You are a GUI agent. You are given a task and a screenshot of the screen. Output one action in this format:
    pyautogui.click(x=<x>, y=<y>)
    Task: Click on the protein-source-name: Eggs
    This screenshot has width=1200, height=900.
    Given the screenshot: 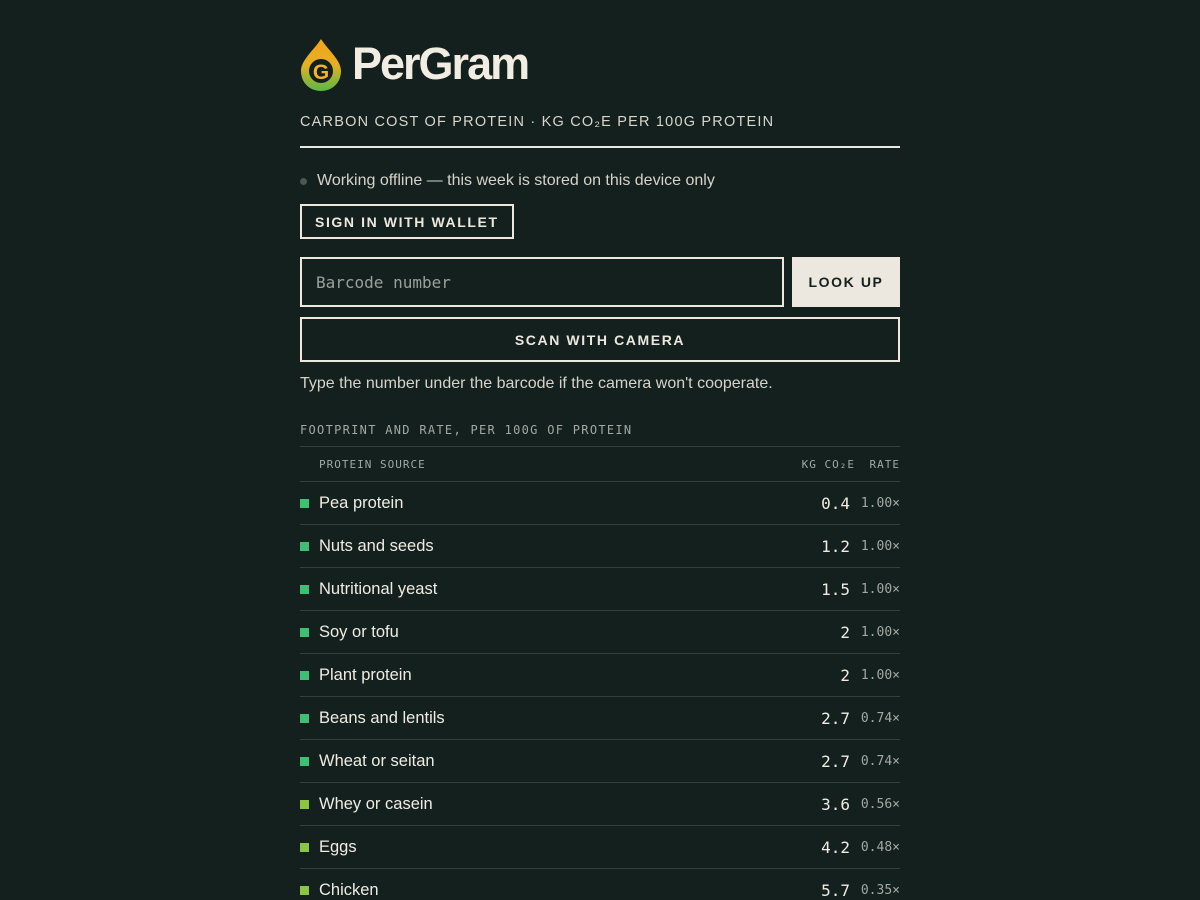 What is the action you would take?
    pyautogui.click(x=338, y=846)
    